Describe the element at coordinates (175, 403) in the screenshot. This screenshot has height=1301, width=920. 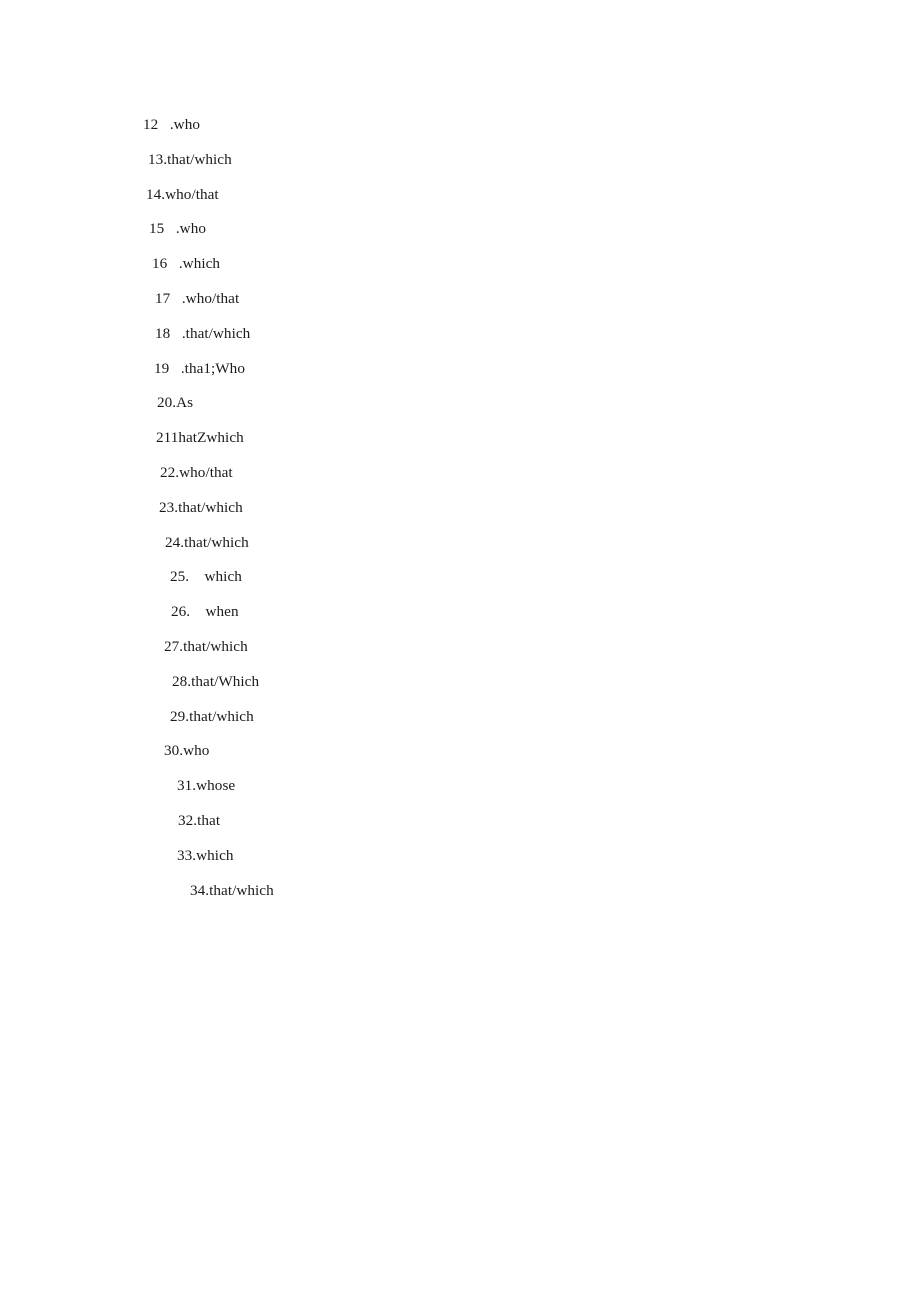
I see `answer-line: 20.As` at that location.